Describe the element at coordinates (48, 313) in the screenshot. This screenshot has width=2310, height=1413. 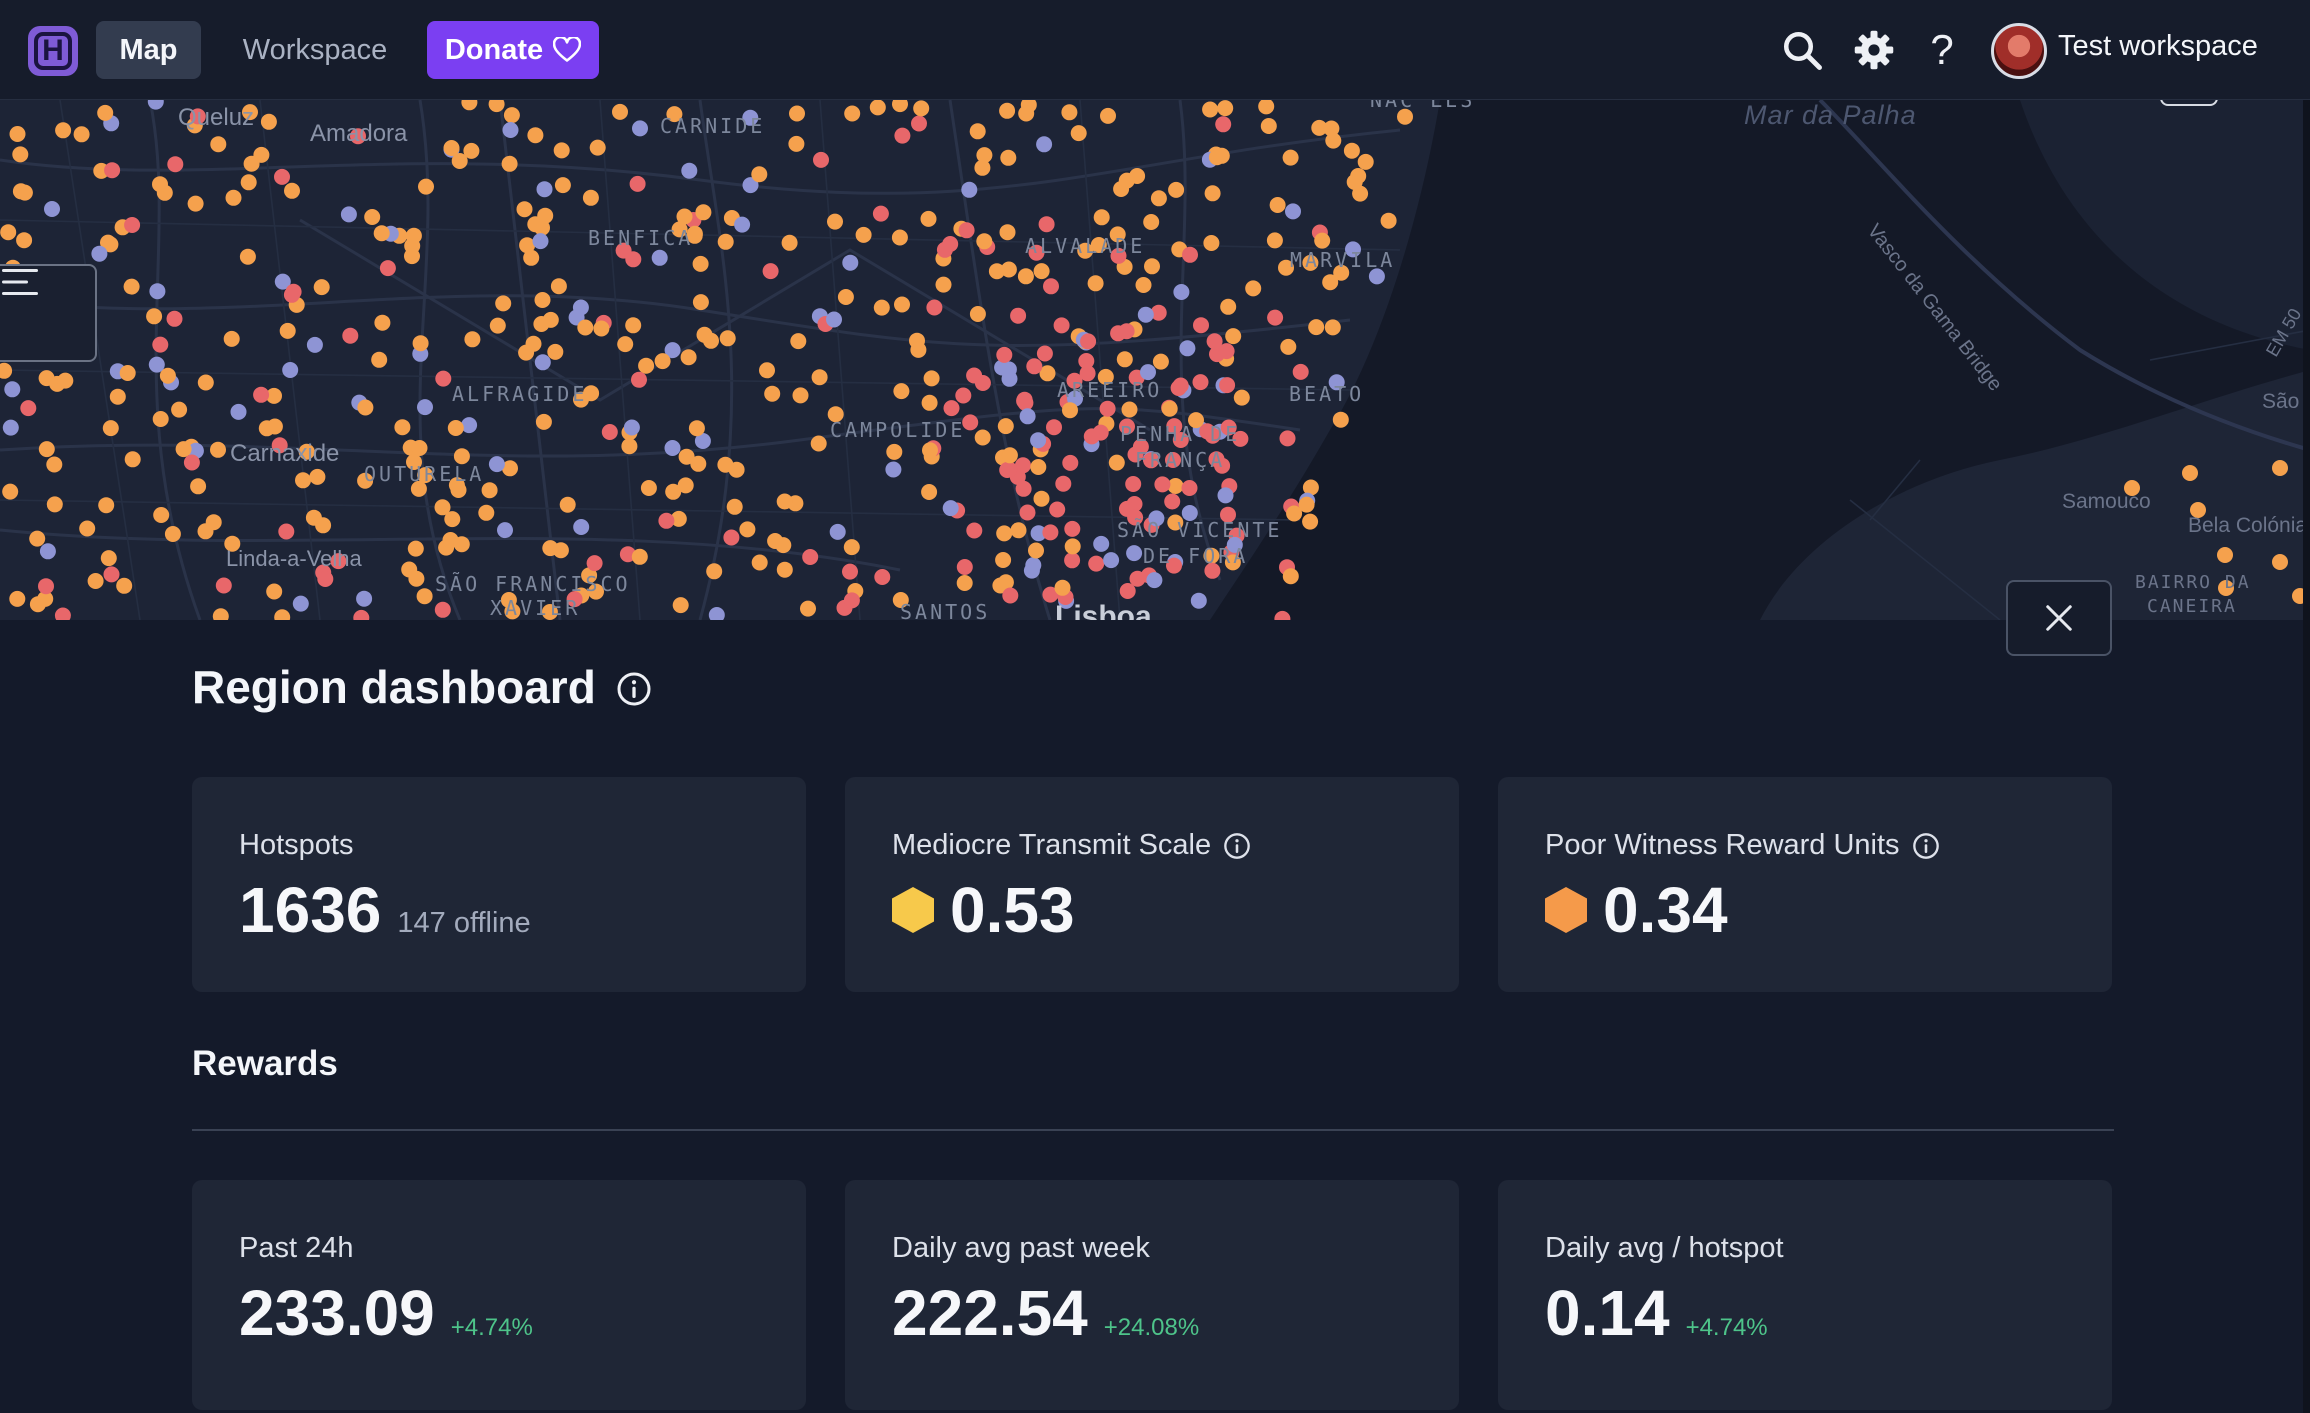
I see `map-menu-button` at that location.